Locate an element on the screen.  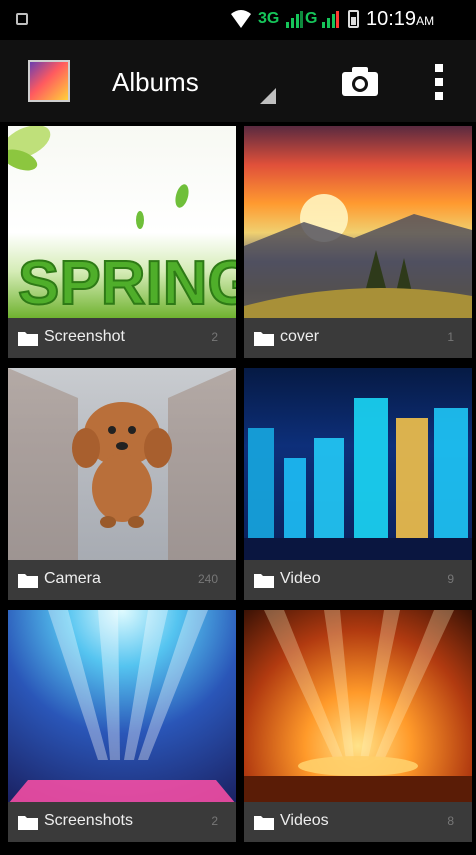
time-ampm: AM is located at coordinates (425, 21).